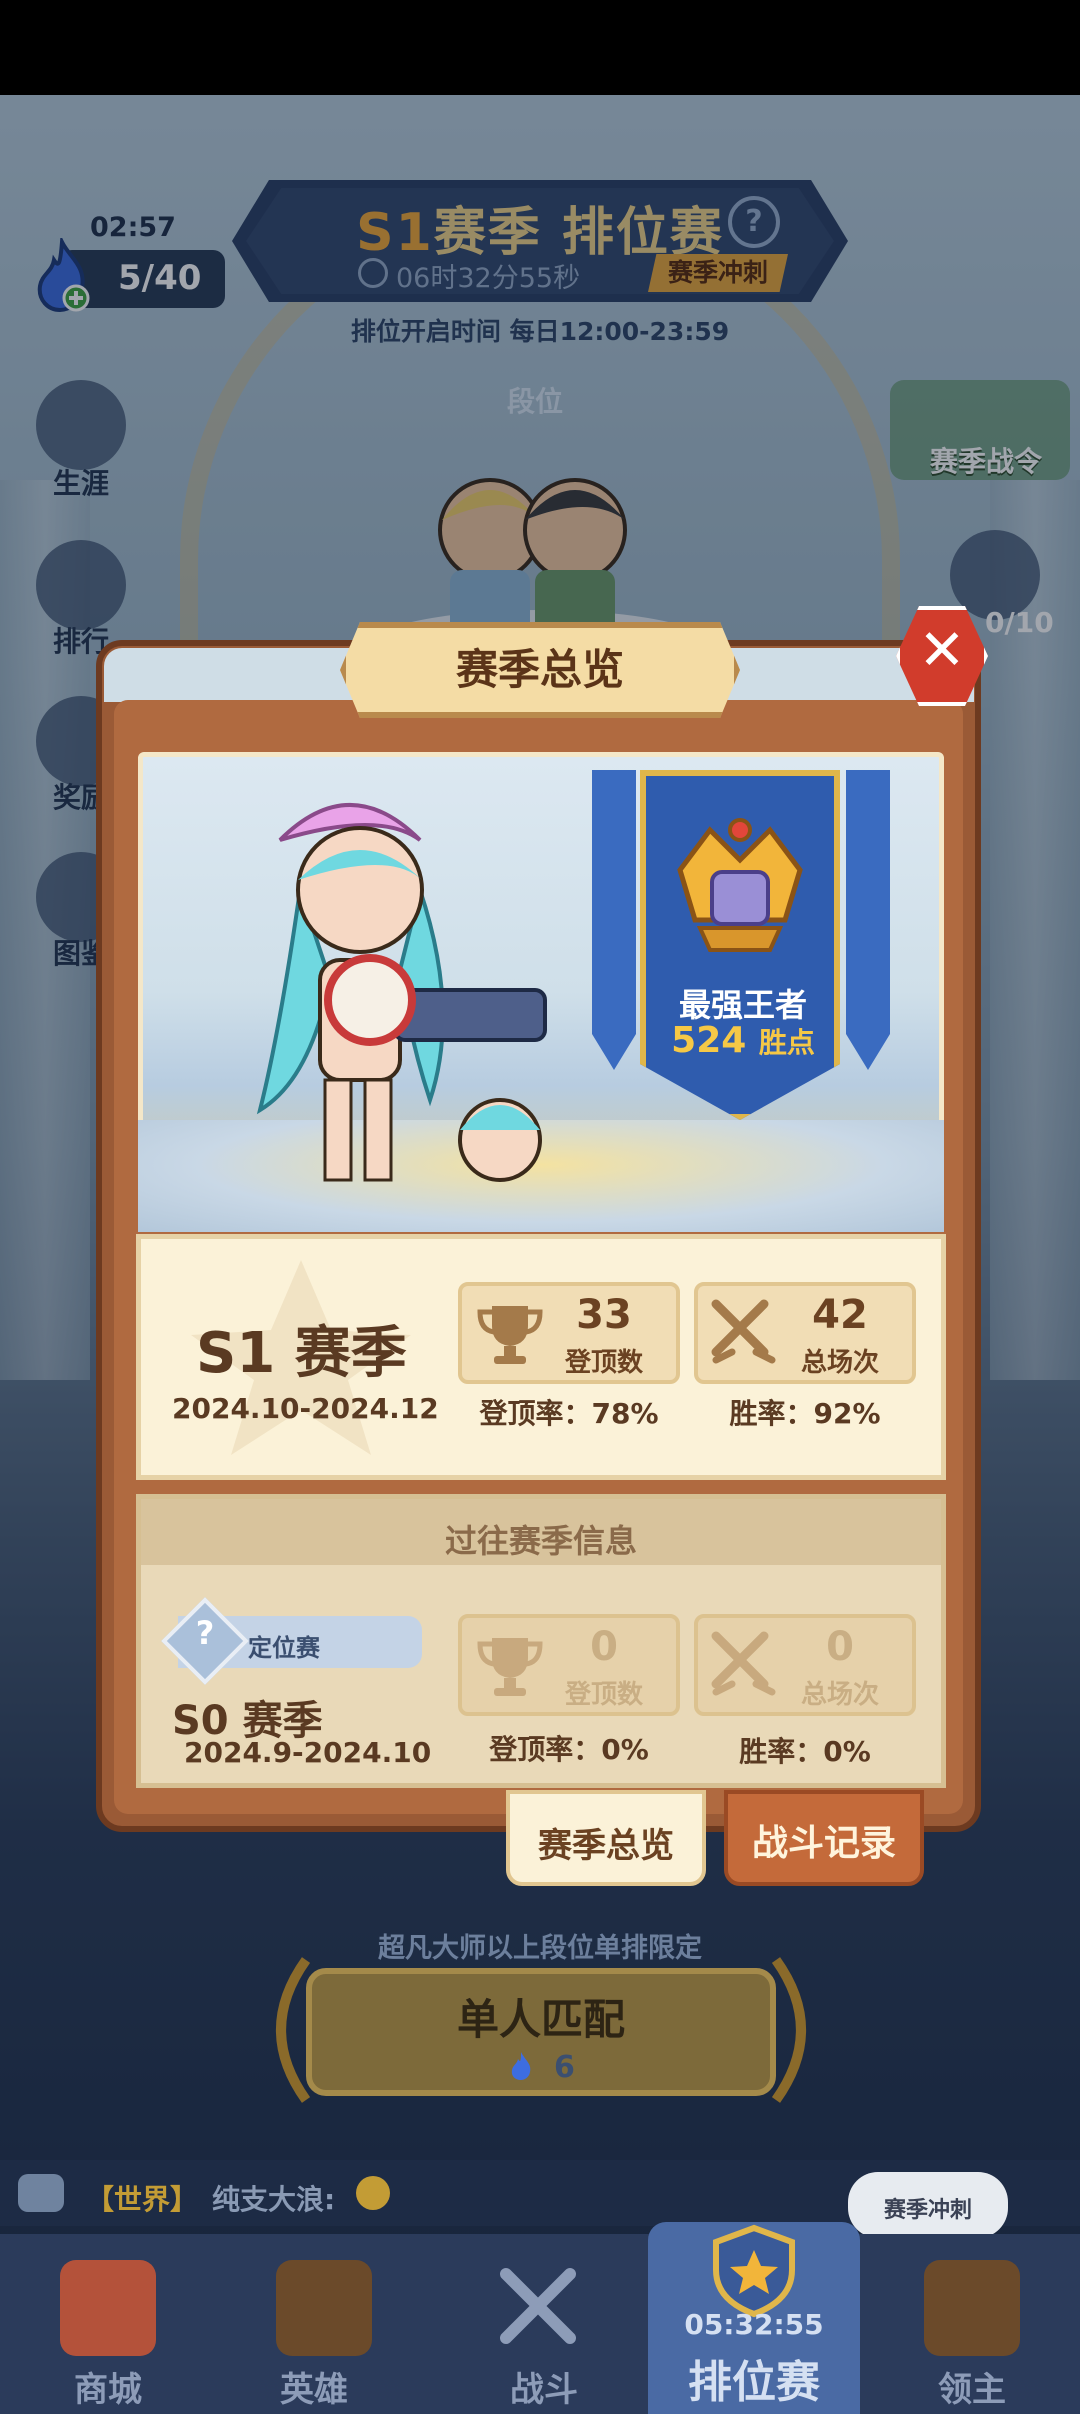  What do you see at coordinates (805, 1751) in the screenshot?
I see `past-win-rate: 胜率：0%` at bounding box center [805, 1751].